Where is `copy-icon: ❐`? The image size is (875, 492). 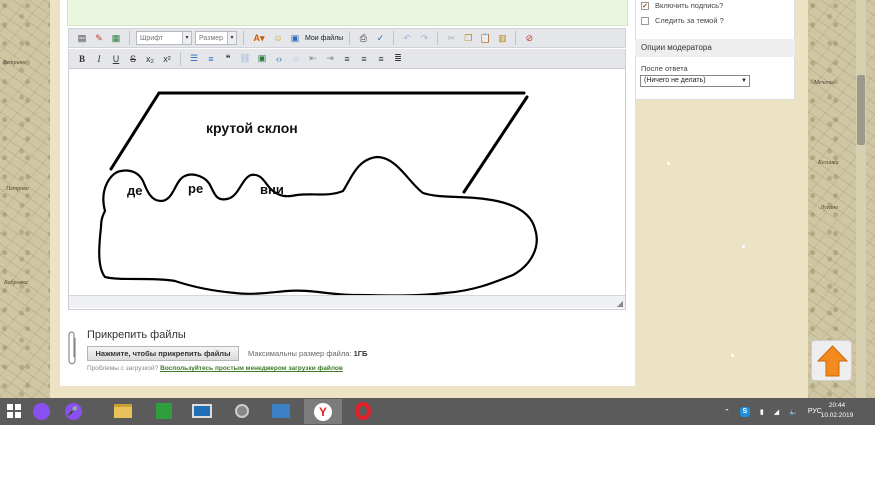
copy-icon: ❐ is located at coordinates (468, 38).